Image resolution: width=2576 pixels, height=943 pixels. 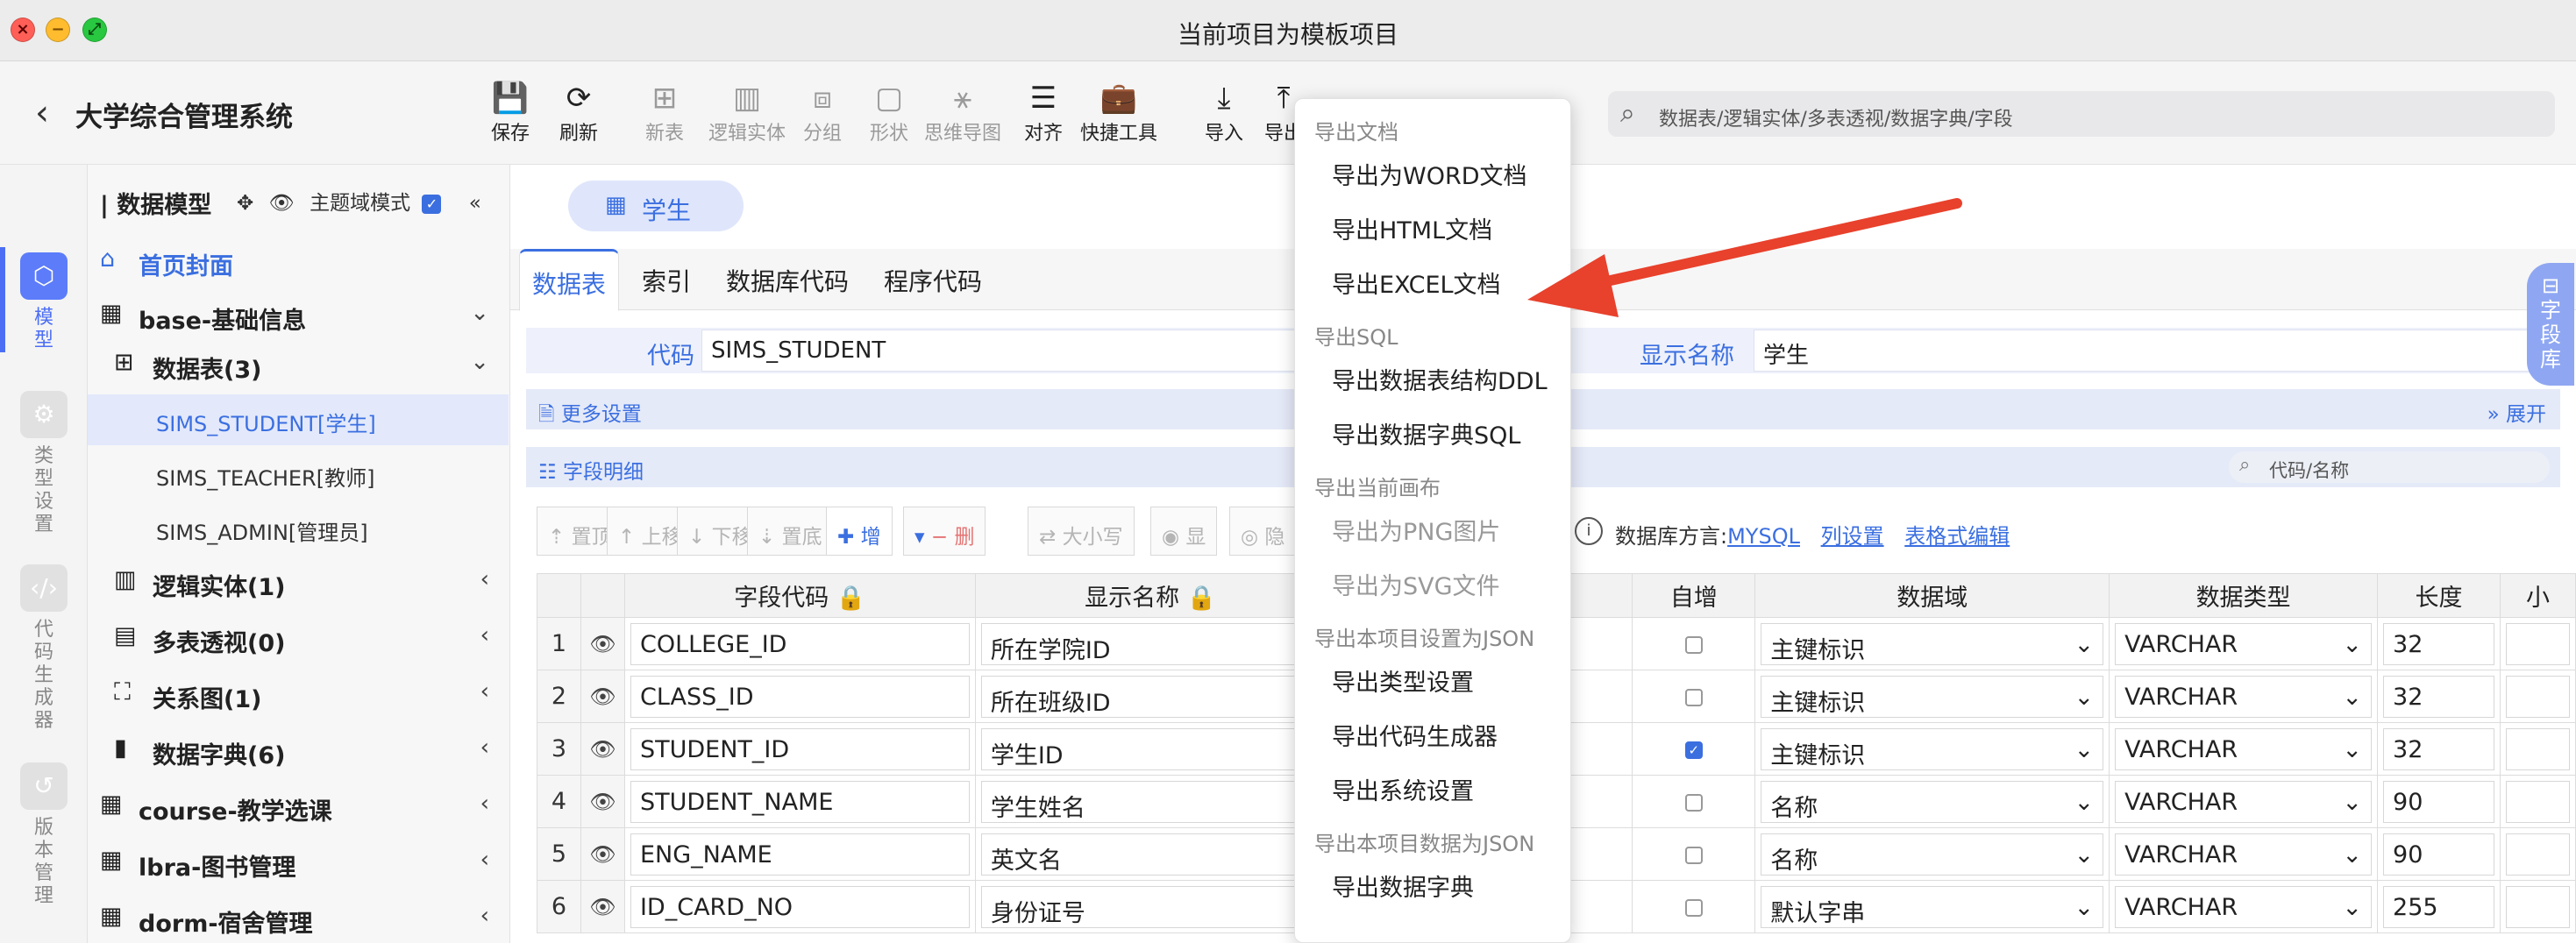 I want to click on align-button: ☰ 对齐, so click(x=1043, y=112).